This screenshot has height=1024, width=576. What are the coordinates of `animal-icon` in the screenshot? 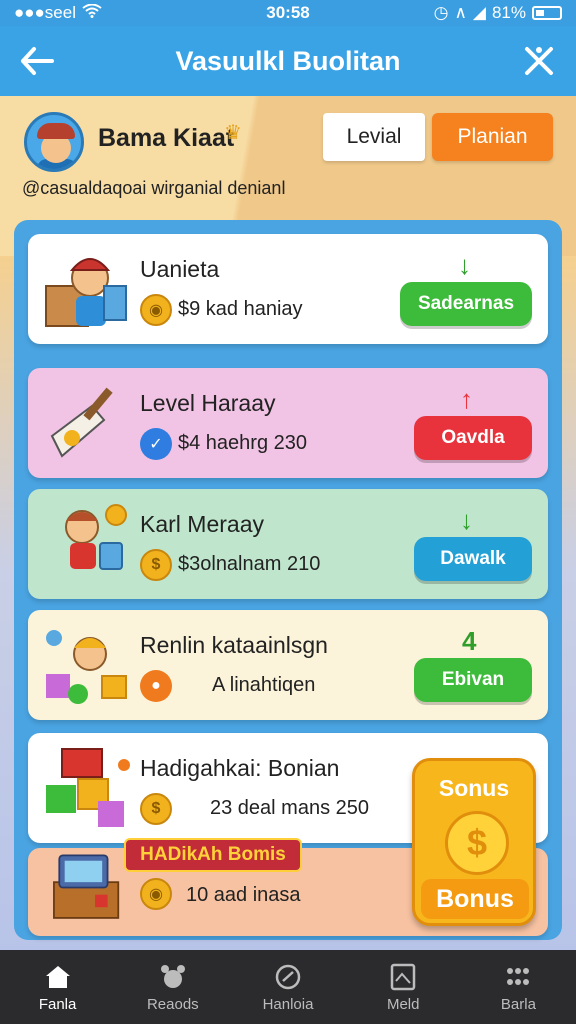 It's located at (173, 977).